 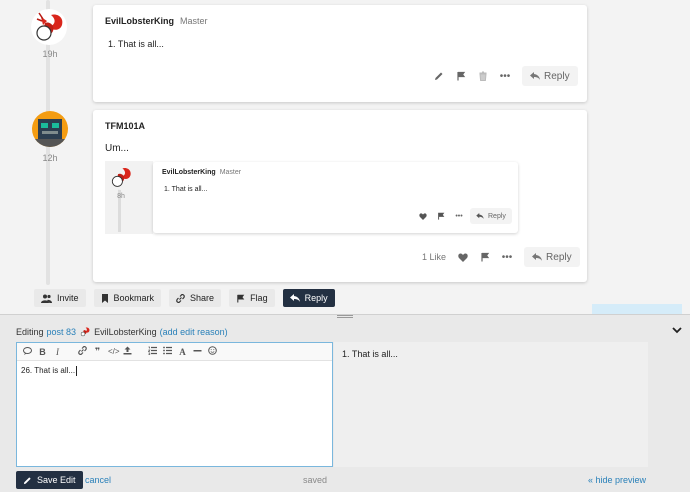 What do you see at coordinates (46, 298) in the screenshot?
I see `users-icon` at bounding box center [46, 298].